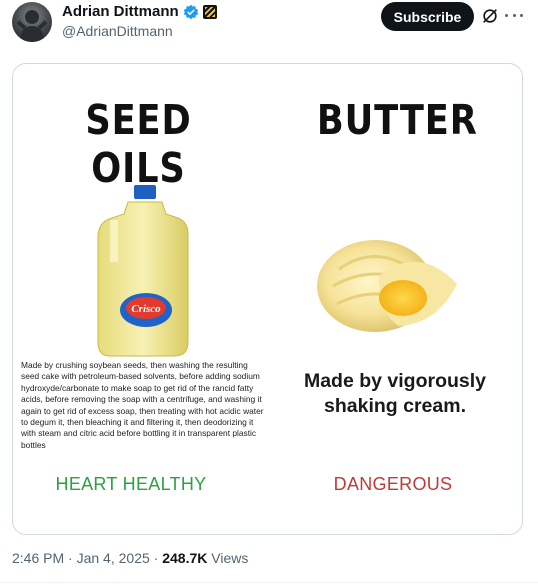 This screenshot has height=585, width=538. What do you see at coordinates (490, 16) in the screenshot?
I see `grok-icon` at bounding box center [490, 16].